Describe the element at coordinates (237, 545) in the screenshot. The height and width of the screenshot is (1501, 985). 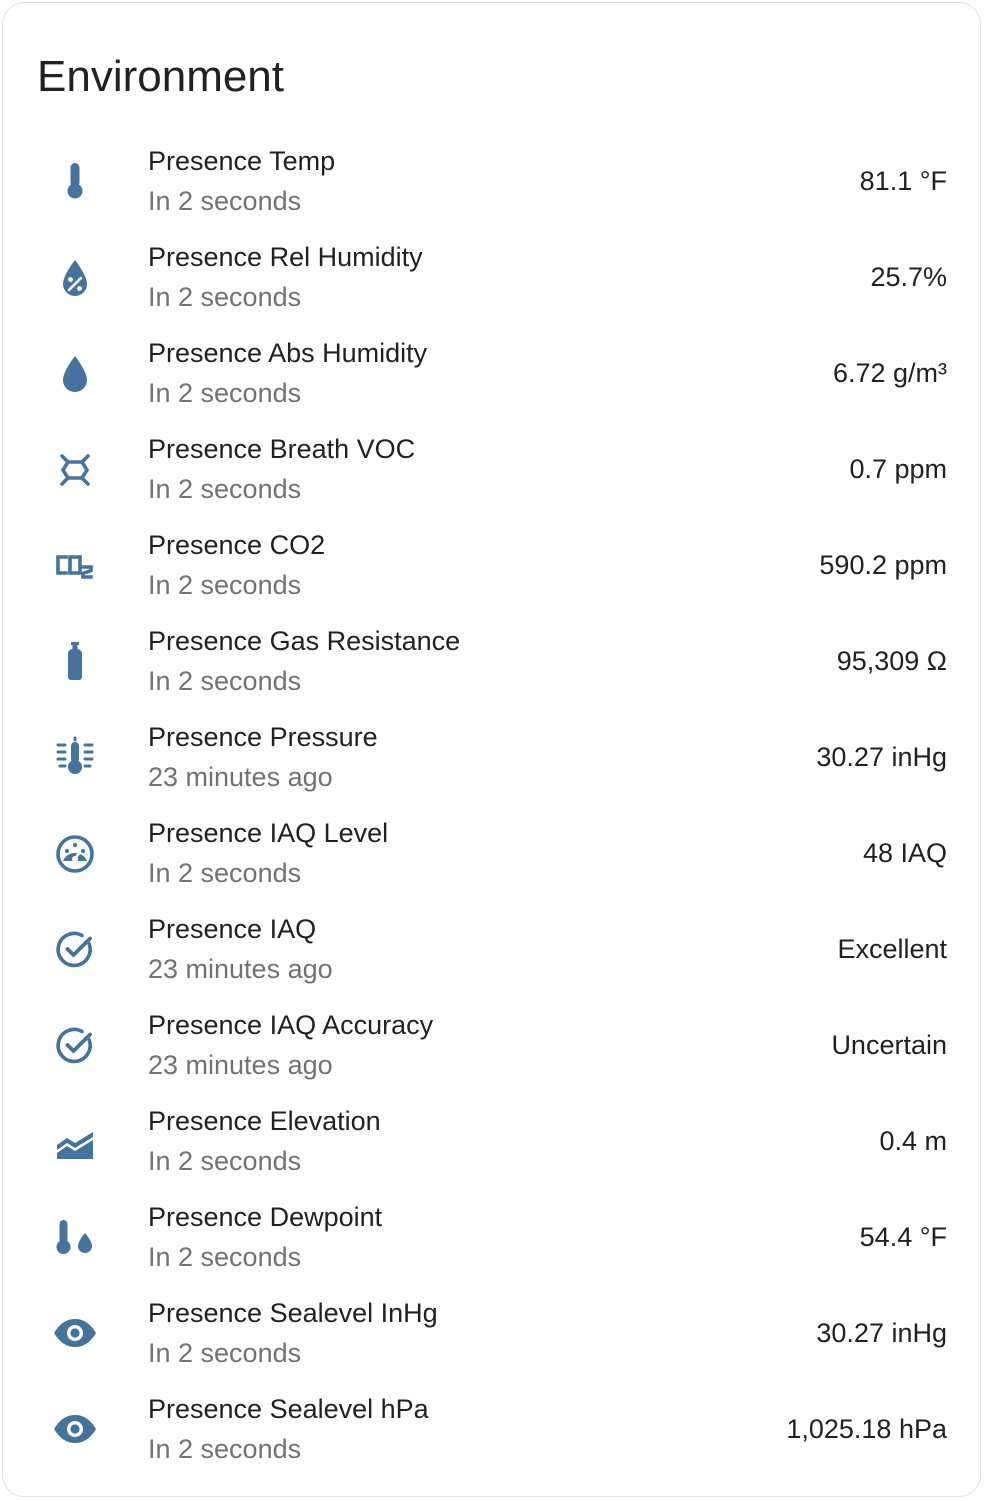
I see `entity-name: Presence CO2` at that location.